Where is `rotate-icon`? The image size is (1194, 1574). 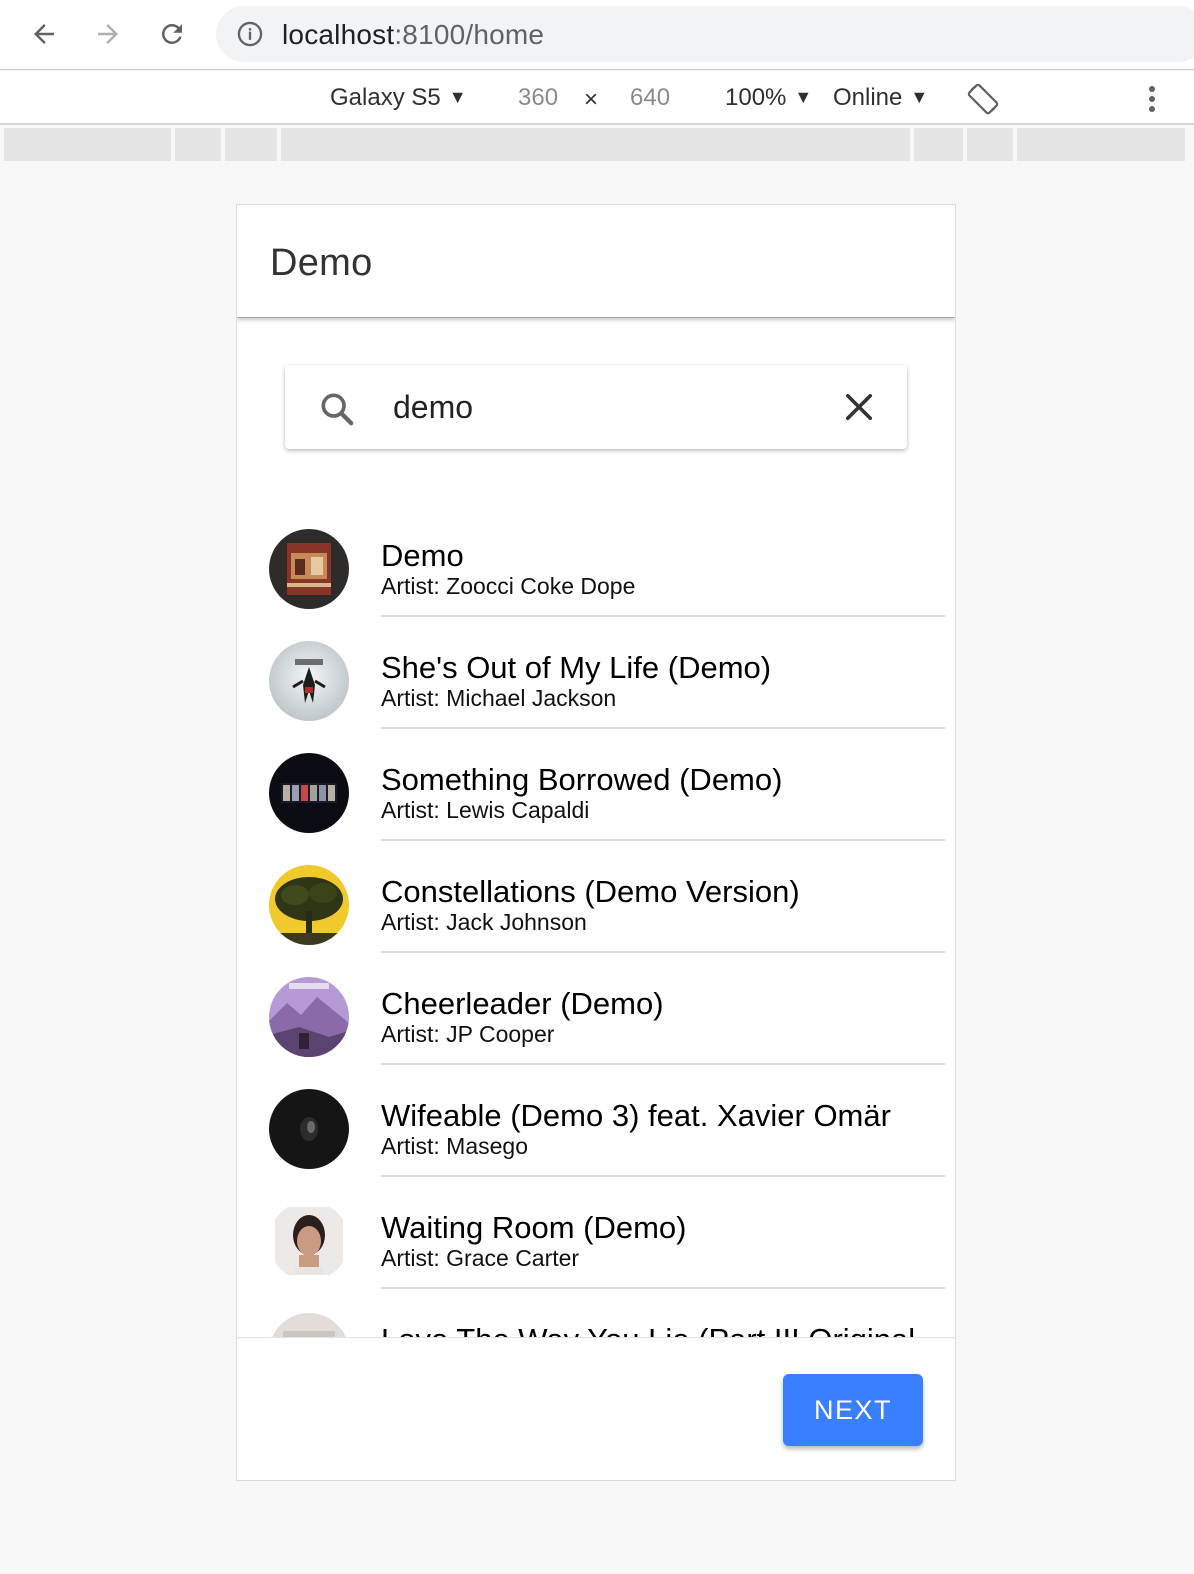
rotate-icon is located at coordinates (983, 99).